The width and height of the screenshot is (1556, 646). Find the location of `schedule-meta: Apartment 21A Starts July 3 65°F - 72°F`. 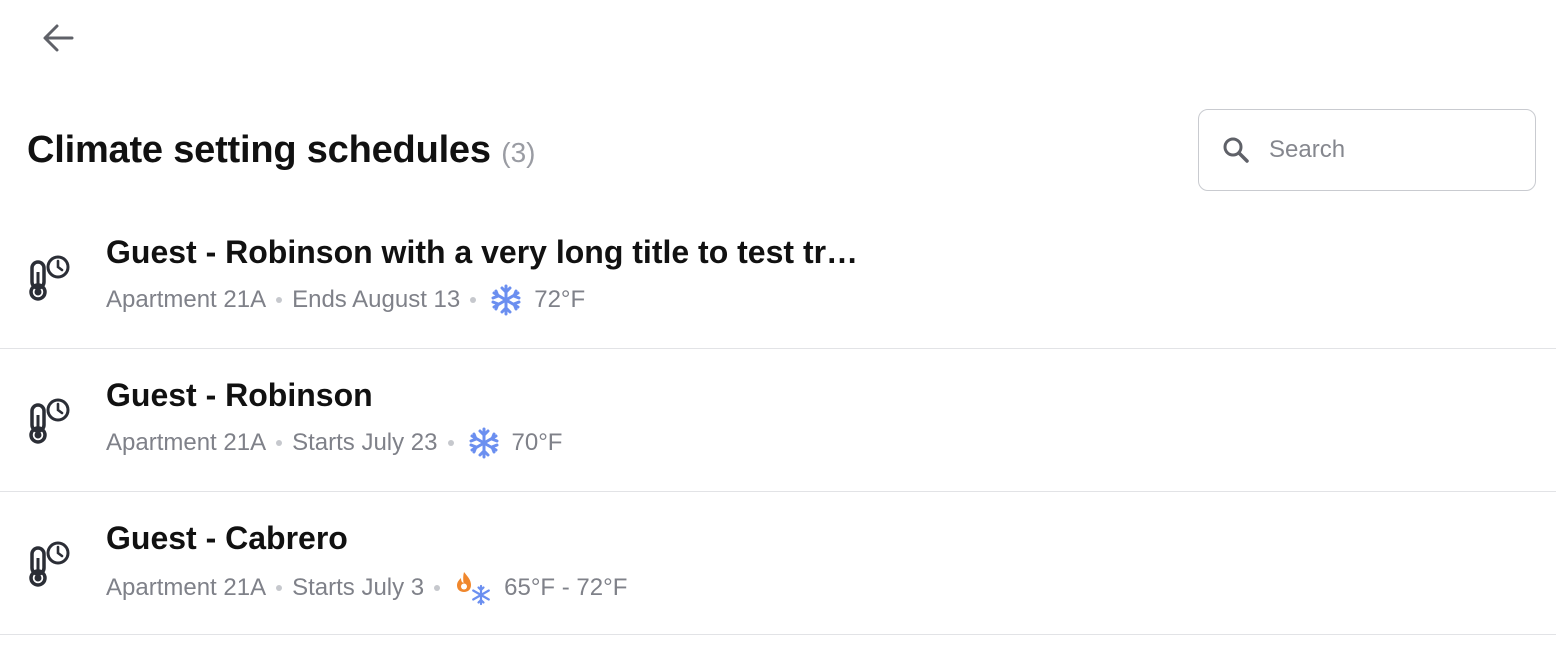

schedule-meta: Apartment 21A Starts July 3 65°F - 72°F is located at coordinates (366, 588).